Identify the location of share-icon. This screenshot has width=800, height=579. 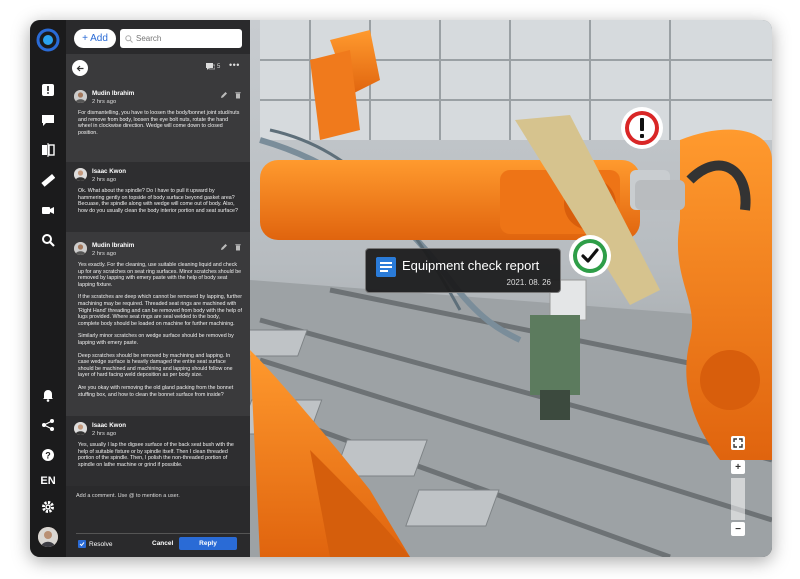
(48, 425).